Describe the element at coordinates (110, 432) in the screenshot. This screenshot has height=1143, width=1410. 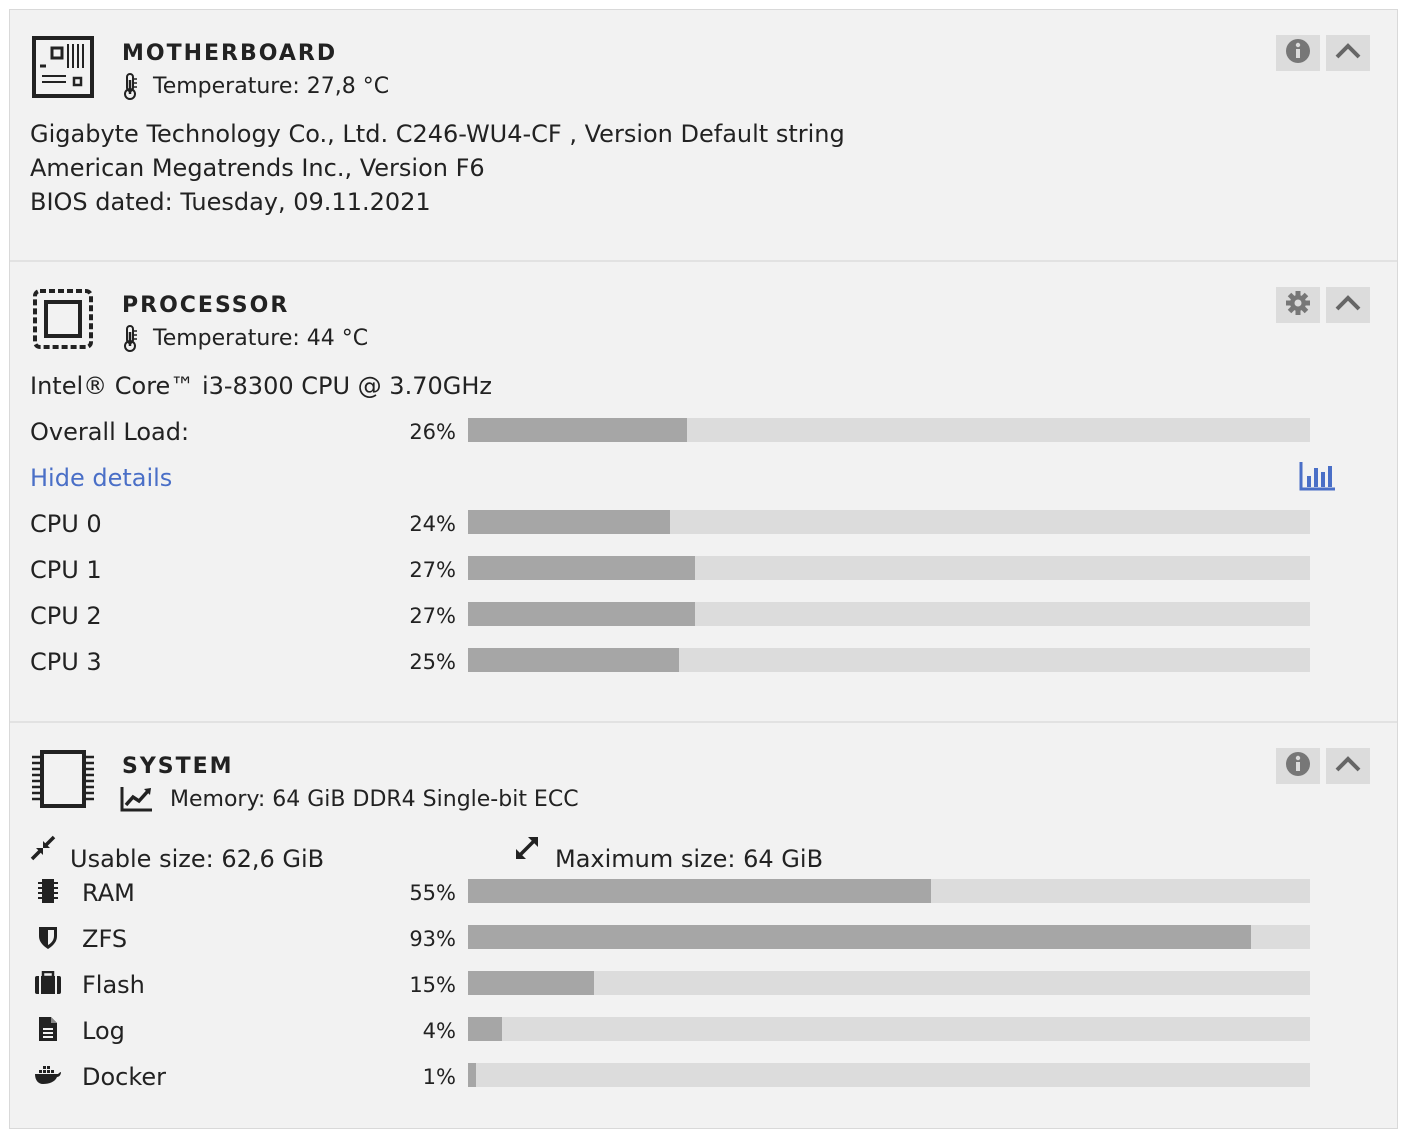
I see `overall-load-label: Overall Load:` at that location.